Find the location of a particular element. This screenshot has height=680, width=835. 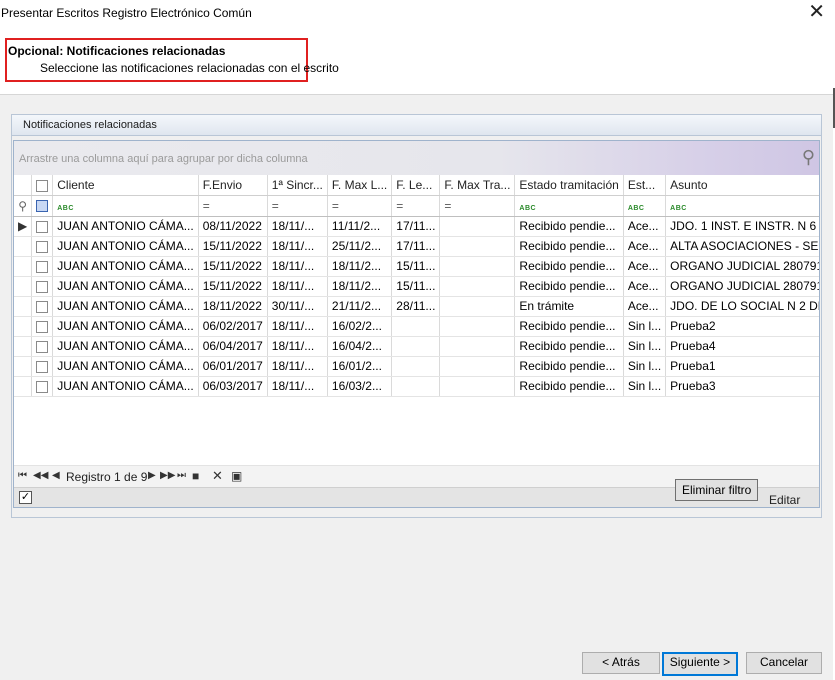

table-cell: 15/11/2022 is located at coordinates (233, 246).